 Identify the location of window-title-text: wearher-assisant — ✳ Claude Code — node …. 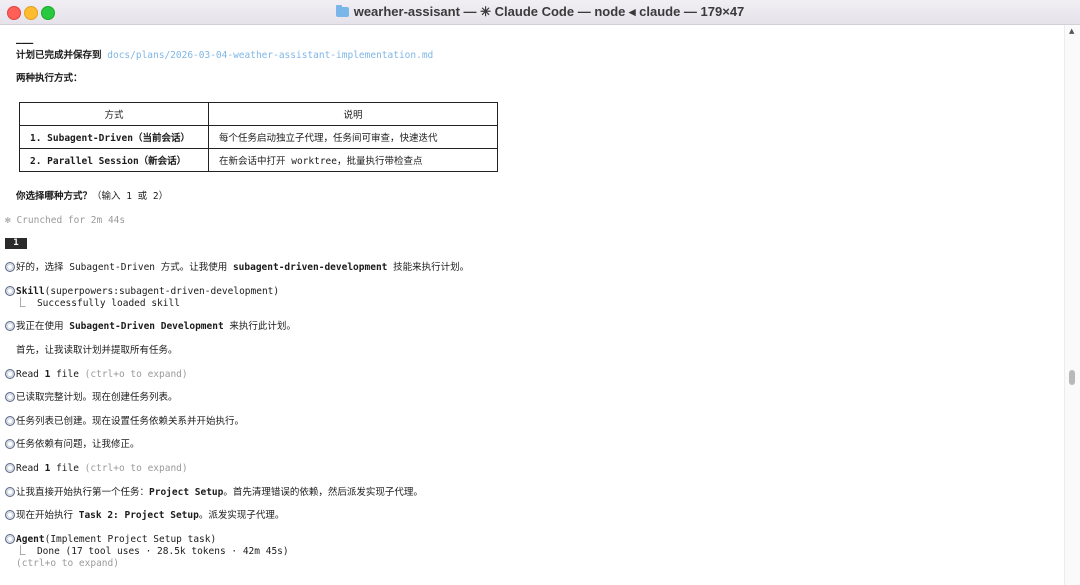
(549, 11).